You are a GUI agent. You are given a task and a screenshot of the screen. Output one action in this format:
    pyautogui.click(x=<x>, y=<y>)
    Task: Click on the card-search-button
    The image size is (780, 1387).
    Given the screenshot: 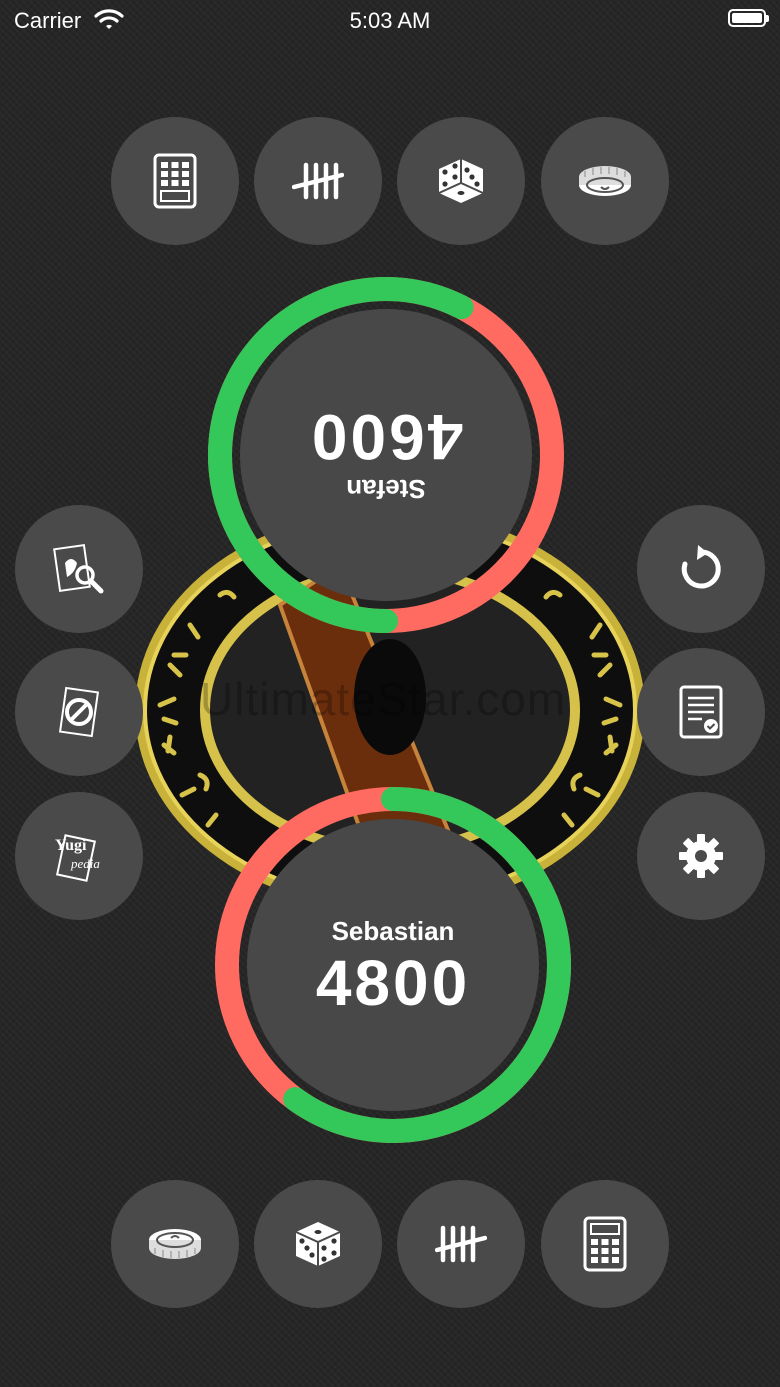 What is the action you would take?
    pyautogui.click(x=79, y=569)
    